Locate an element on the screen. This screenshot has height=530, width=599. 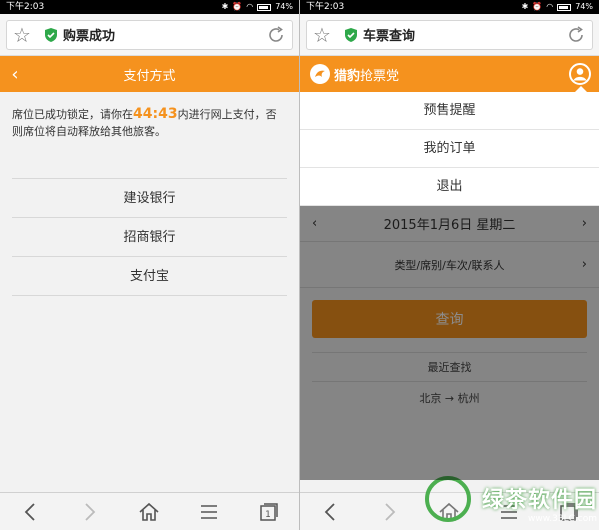
menu-item-logout: 退出 is located at coordinates (449, 187).